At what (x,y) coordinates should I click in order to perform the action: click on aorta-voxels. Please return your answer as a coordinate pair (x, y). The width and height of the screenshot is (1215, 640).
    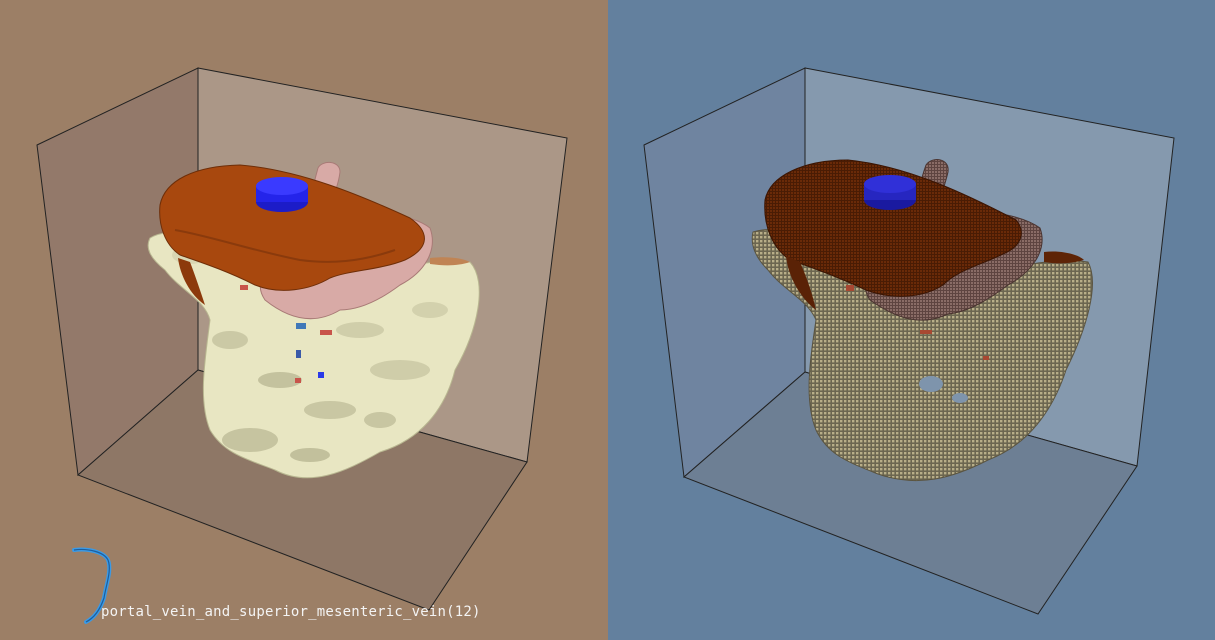
    Looking at the image, I should click on (890, 192).